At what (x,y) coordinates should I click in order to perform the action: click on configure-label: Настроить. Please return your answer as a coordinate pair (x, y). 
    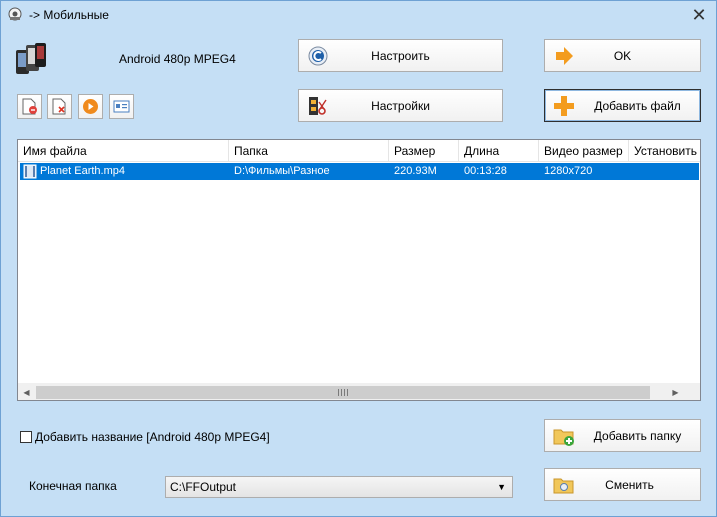
    Looking at the image, I should click on (400, 55).